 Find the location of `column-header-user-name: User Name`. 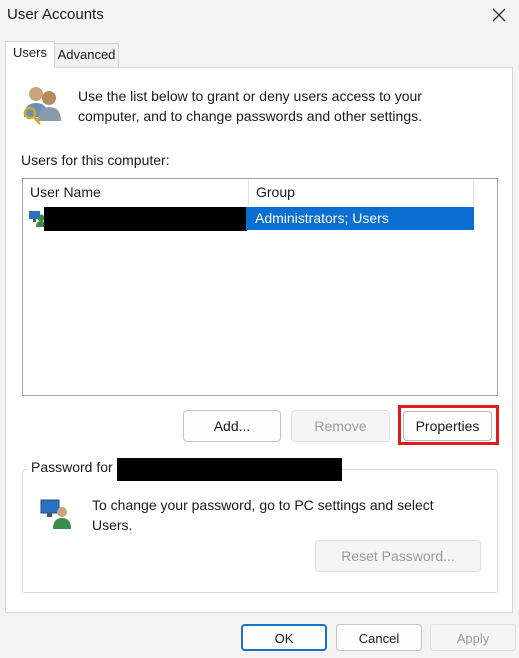

column-header-user-name: User Name is located at coordinates (136, 192).